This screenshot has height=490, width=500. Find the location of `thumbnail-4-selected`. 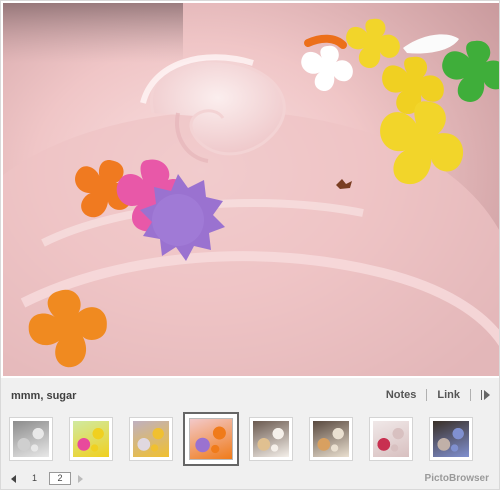

thumbnail-4-selected is located at coordinates (211, 439).